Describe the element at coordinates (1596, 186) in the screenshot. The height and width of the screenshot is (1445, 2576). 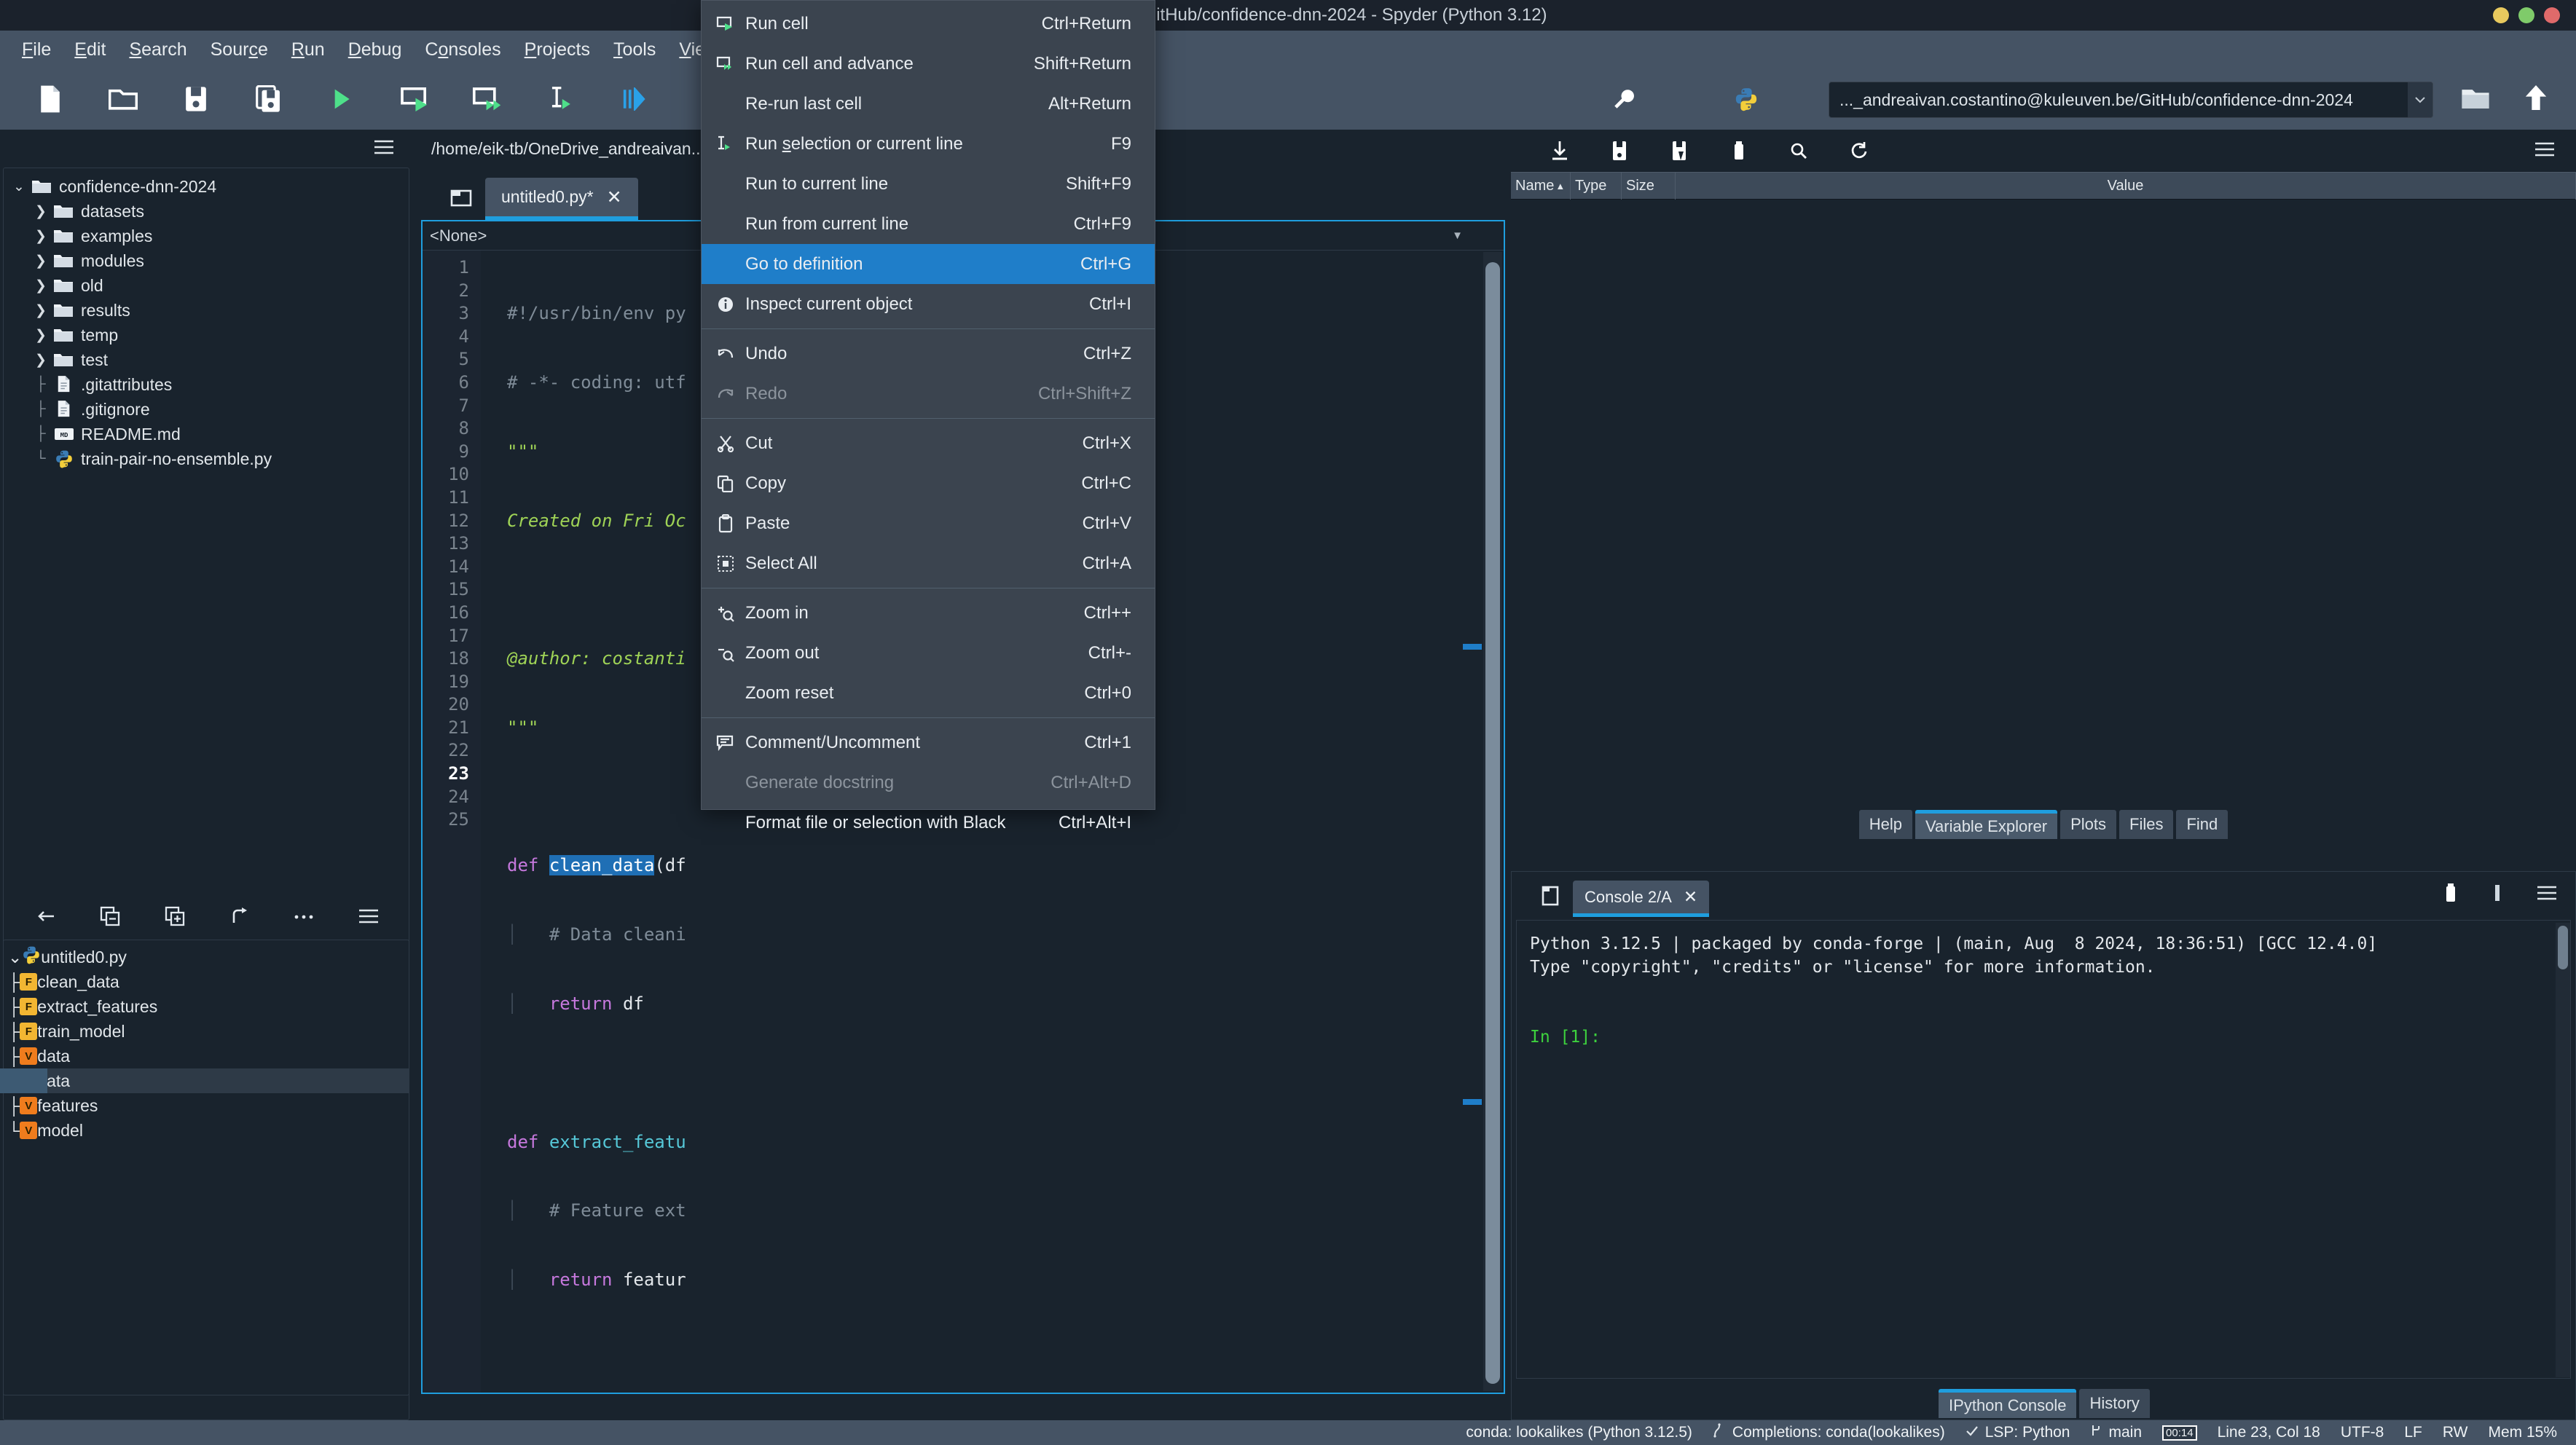
I see `column-header-type: Type` at that location.